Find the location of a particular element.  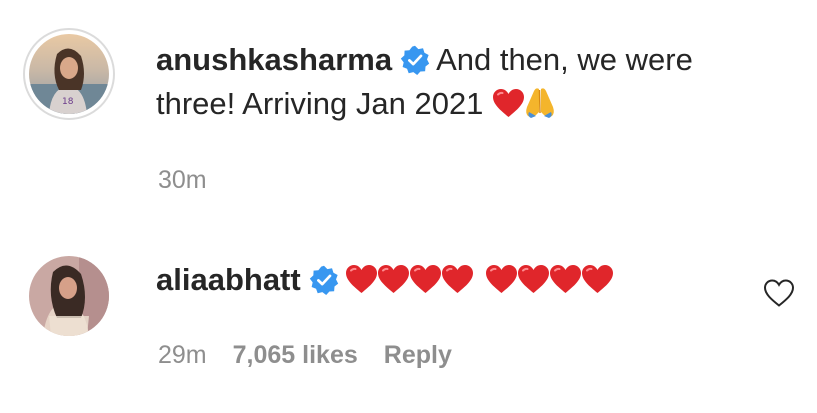

comment-text: aliaabhatt is located at coordinates (384, 280).